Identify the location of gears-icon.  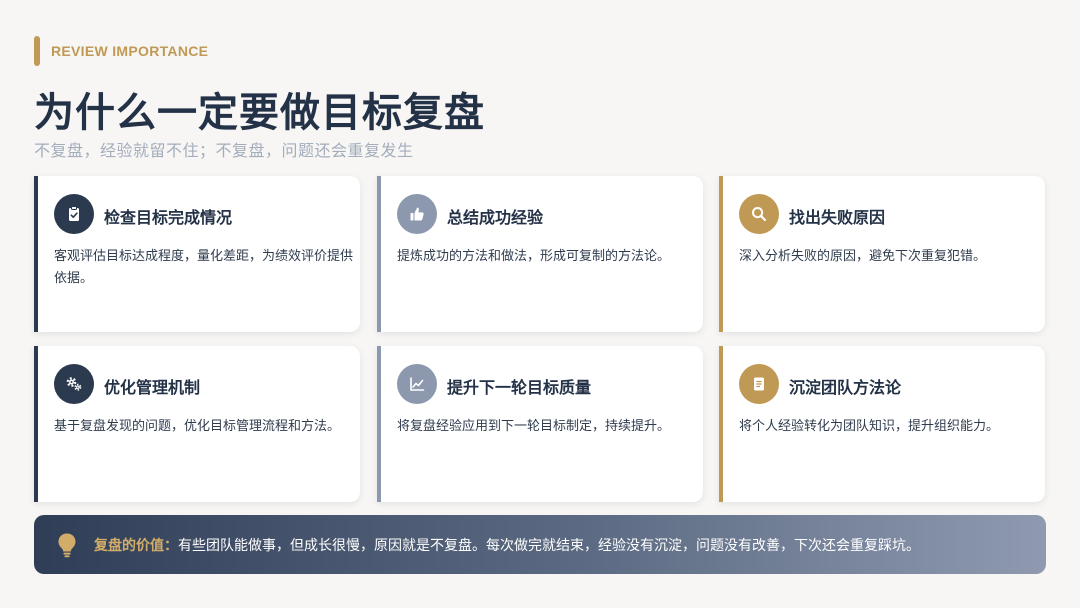
(74, 384).